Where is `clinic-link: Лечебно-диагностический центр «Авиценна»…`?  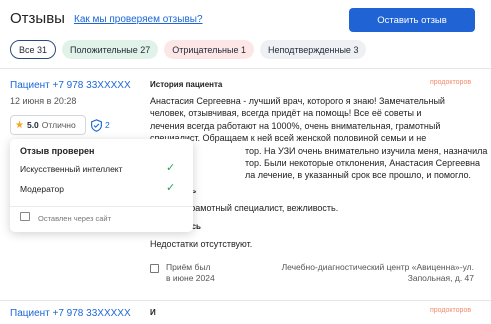 clinic-link: Лечебно-диагностический центр «Авиценна»… is located at coordinates (371, 273).